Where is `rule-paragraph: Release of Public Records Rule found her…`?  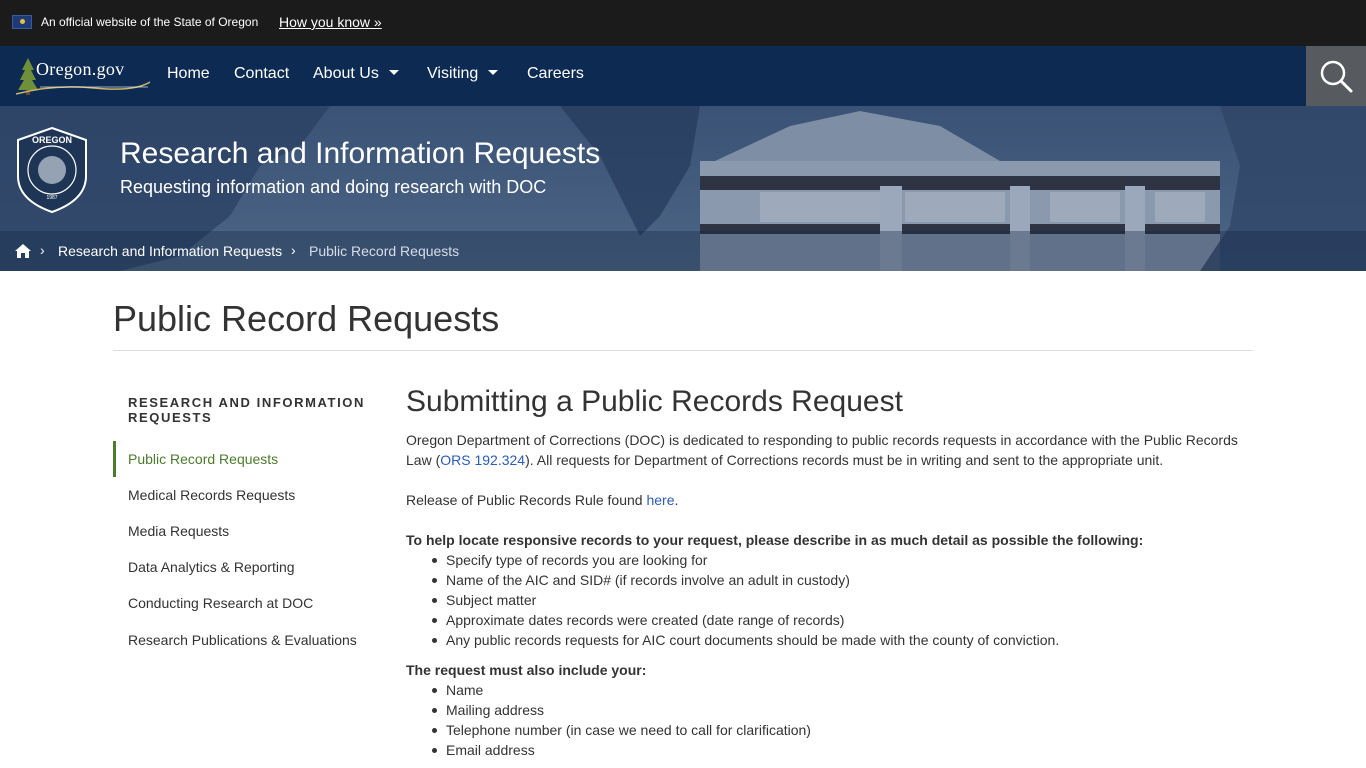 rule-paragraph: Release of Public Records Rule found her… is located at coordinates (831, 500).